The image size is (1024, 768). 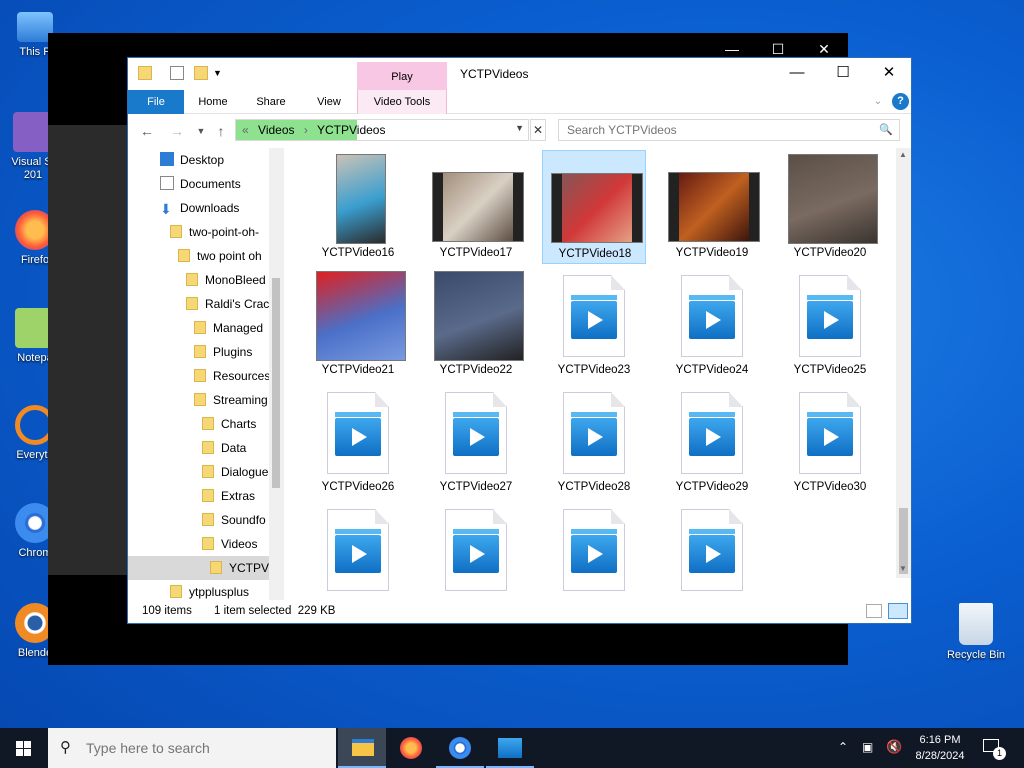 I want to click on file-item: YCTPVideo16, so click(x=358, y=207).